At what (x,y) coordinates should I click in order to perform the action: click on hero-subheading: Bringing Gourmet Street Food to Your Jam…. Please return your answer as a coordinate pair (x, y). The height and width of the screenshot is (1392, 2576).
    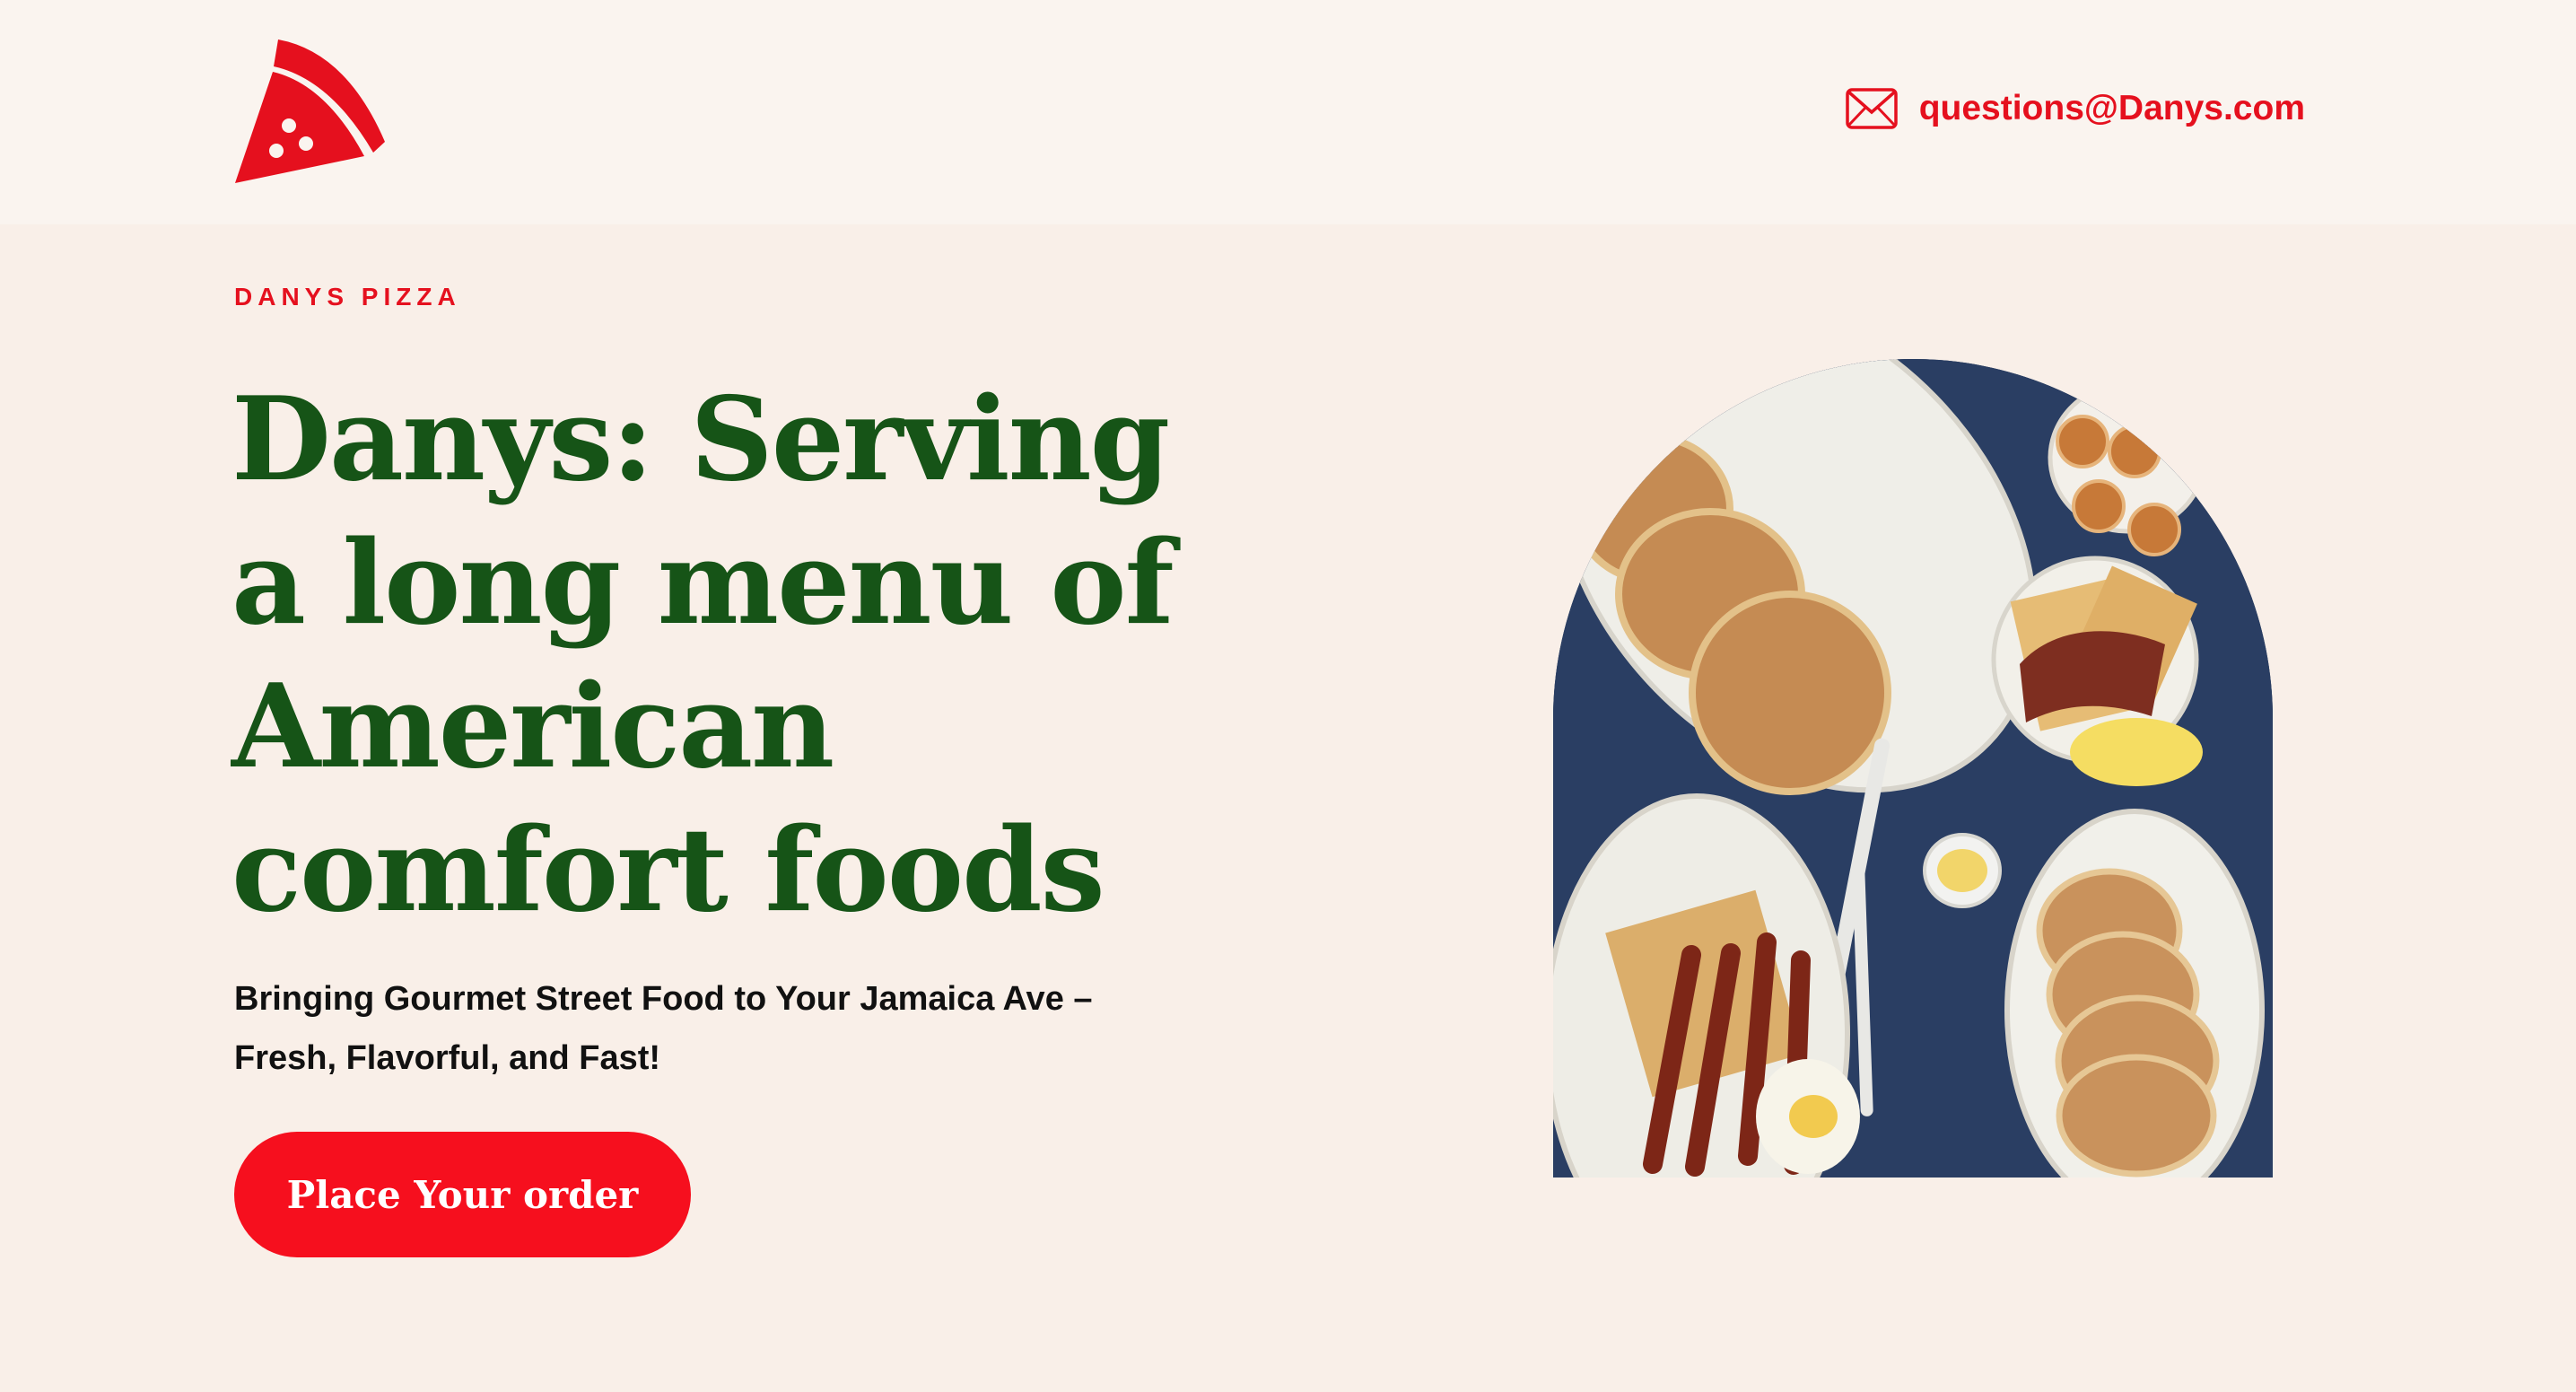
    Looking at the image, I should click on (663, 1029).